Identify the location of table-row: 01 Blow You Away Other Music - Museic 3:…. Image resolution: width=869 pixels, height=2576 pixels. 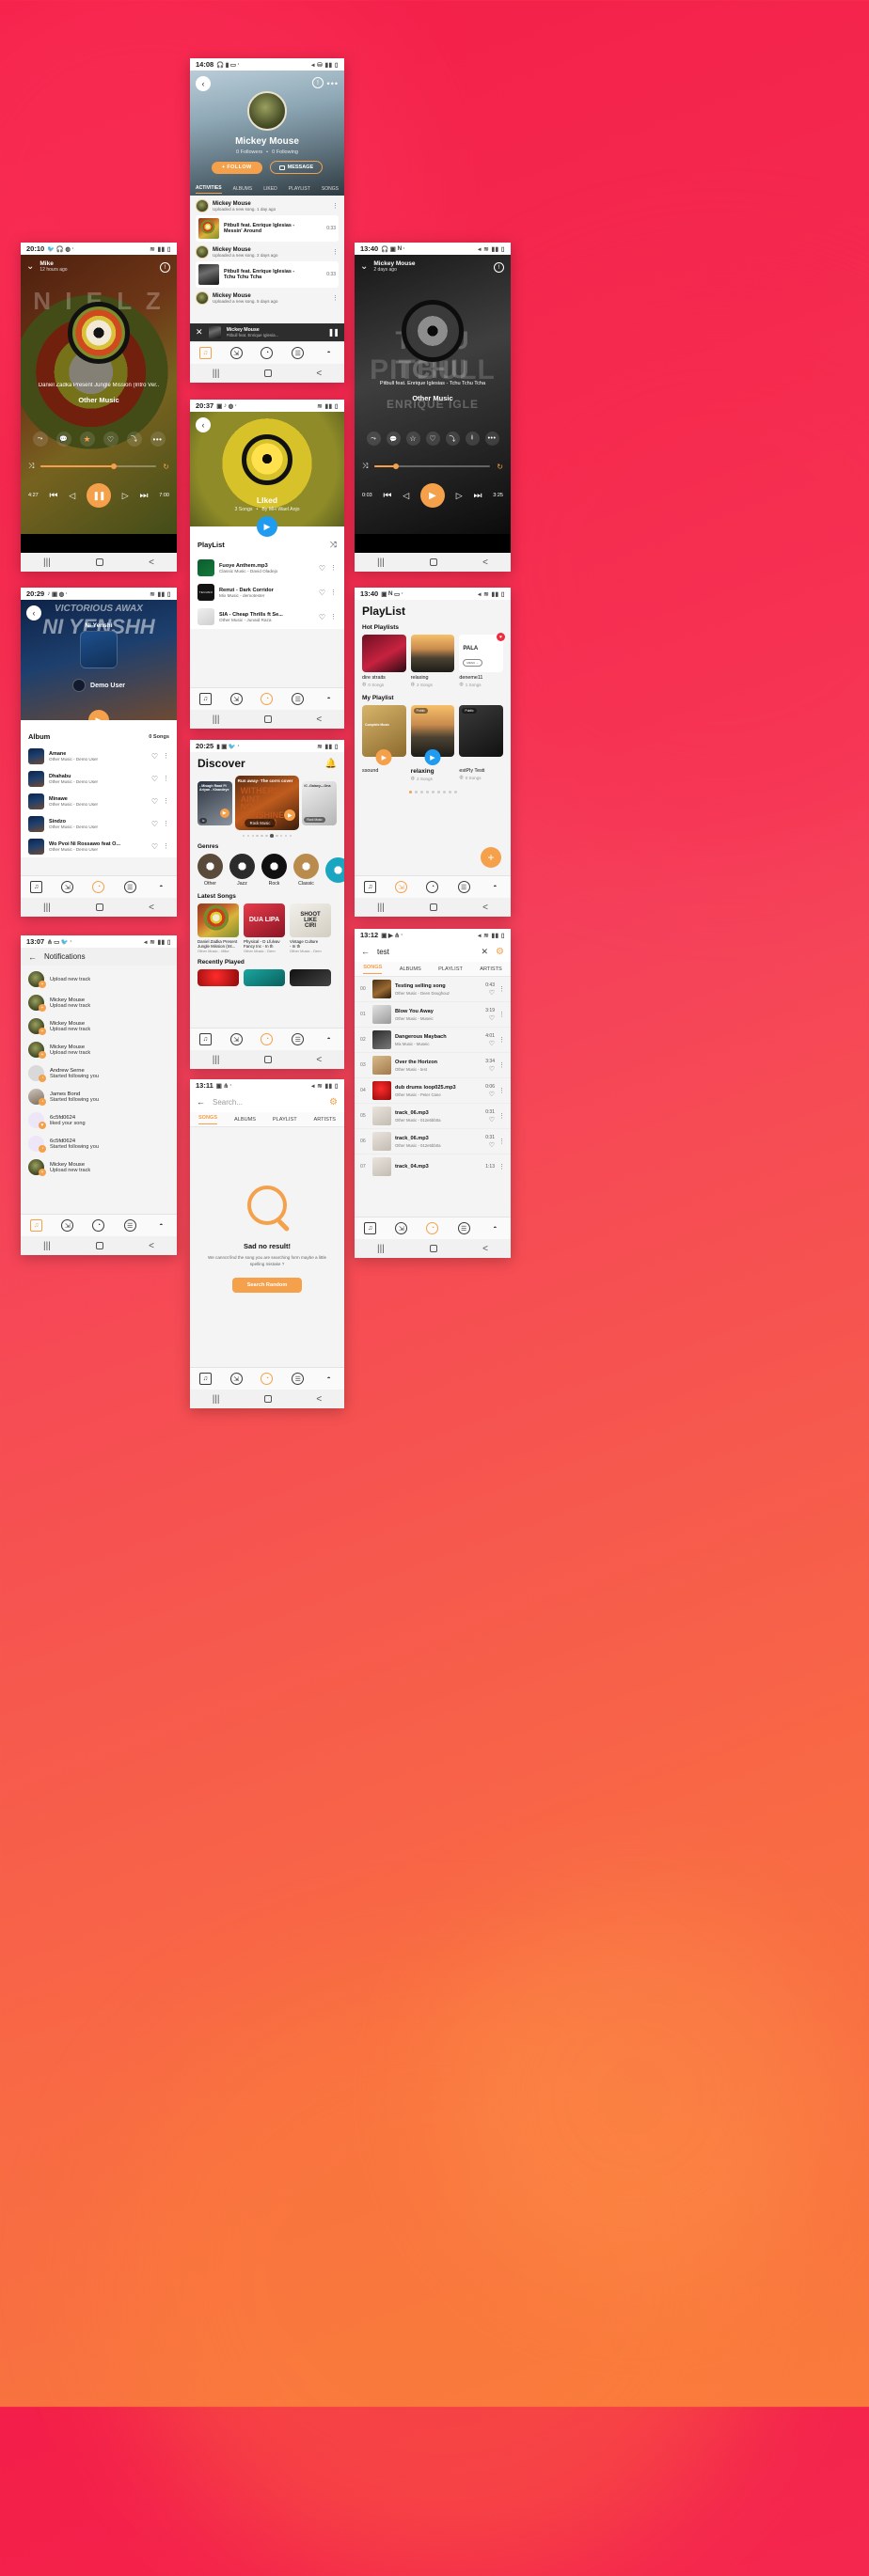
(433, 1015).